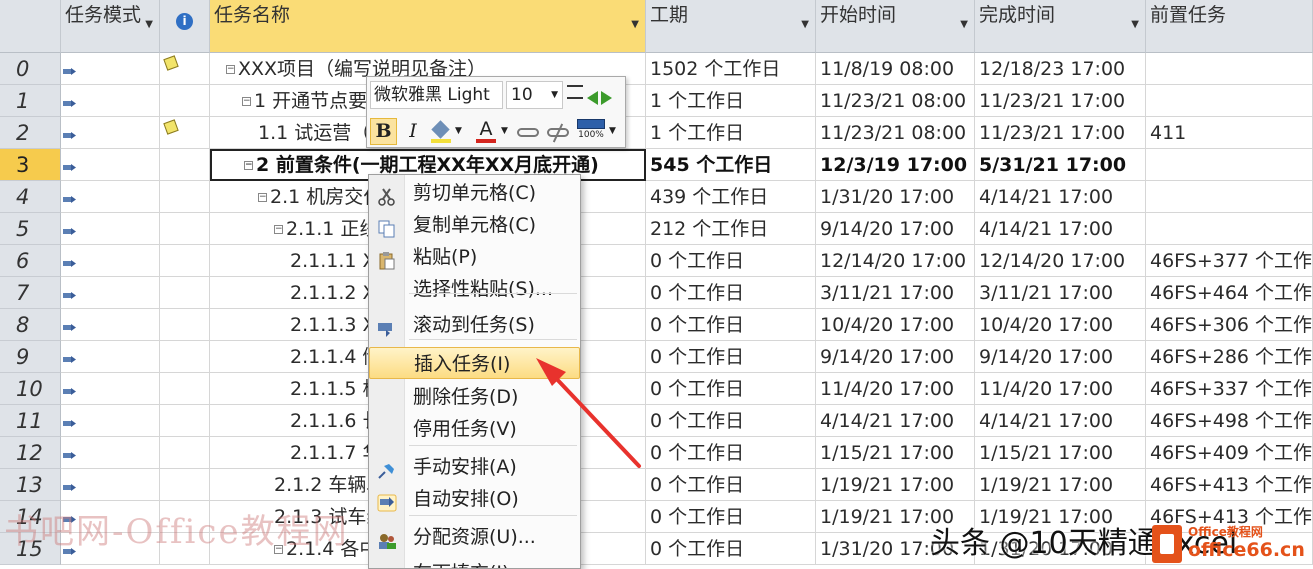 This screenshot has height=569, width=1313. I want to click on row-number: 8, so click(30, 325).